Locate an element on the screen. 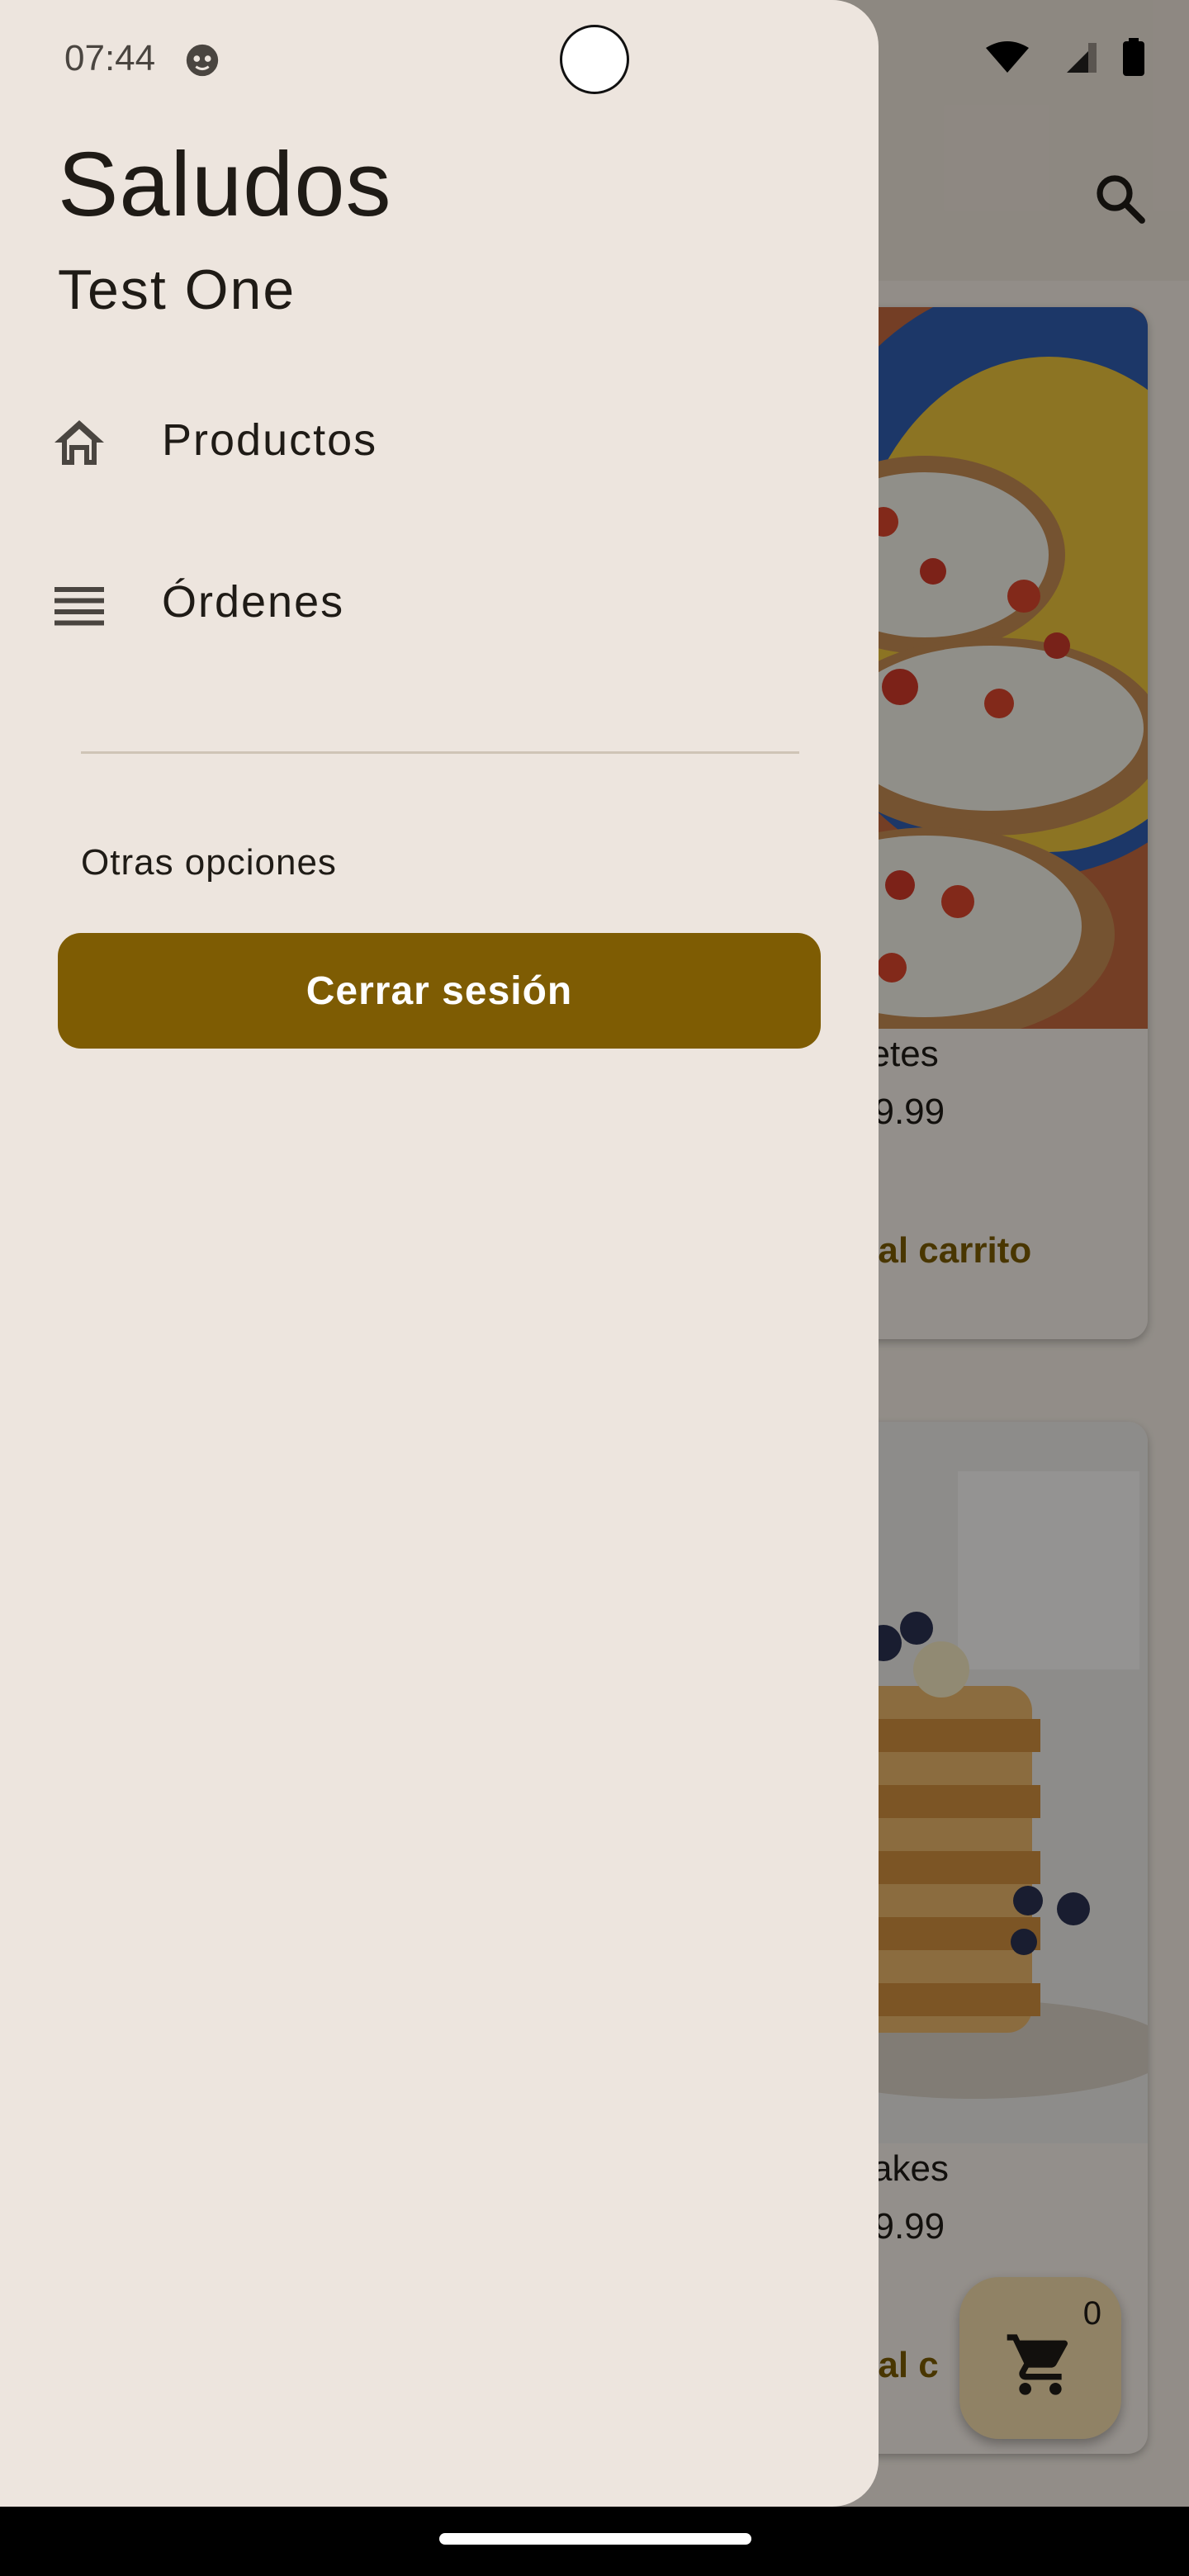 This screenshot has width=1189, height=2576. wifi-icon is located at coordinates (1007, 57).